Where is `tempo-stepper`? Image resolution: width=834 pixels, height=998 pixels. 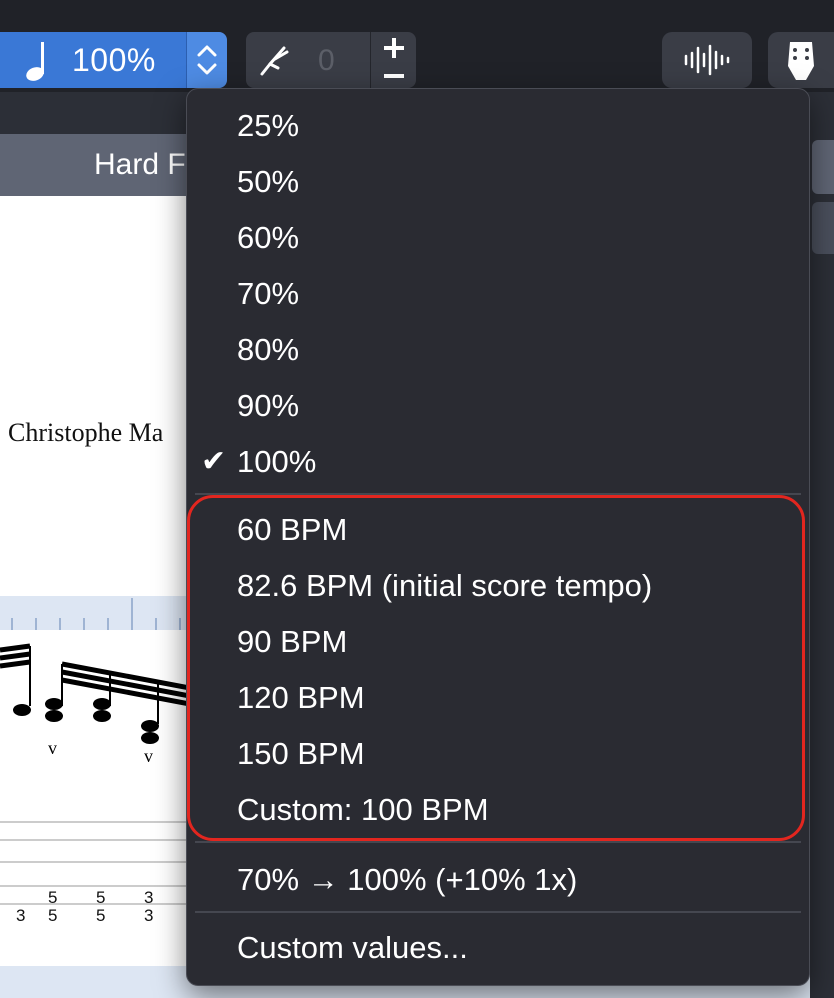 tempo-stepper is located at coordinates (206, 60).